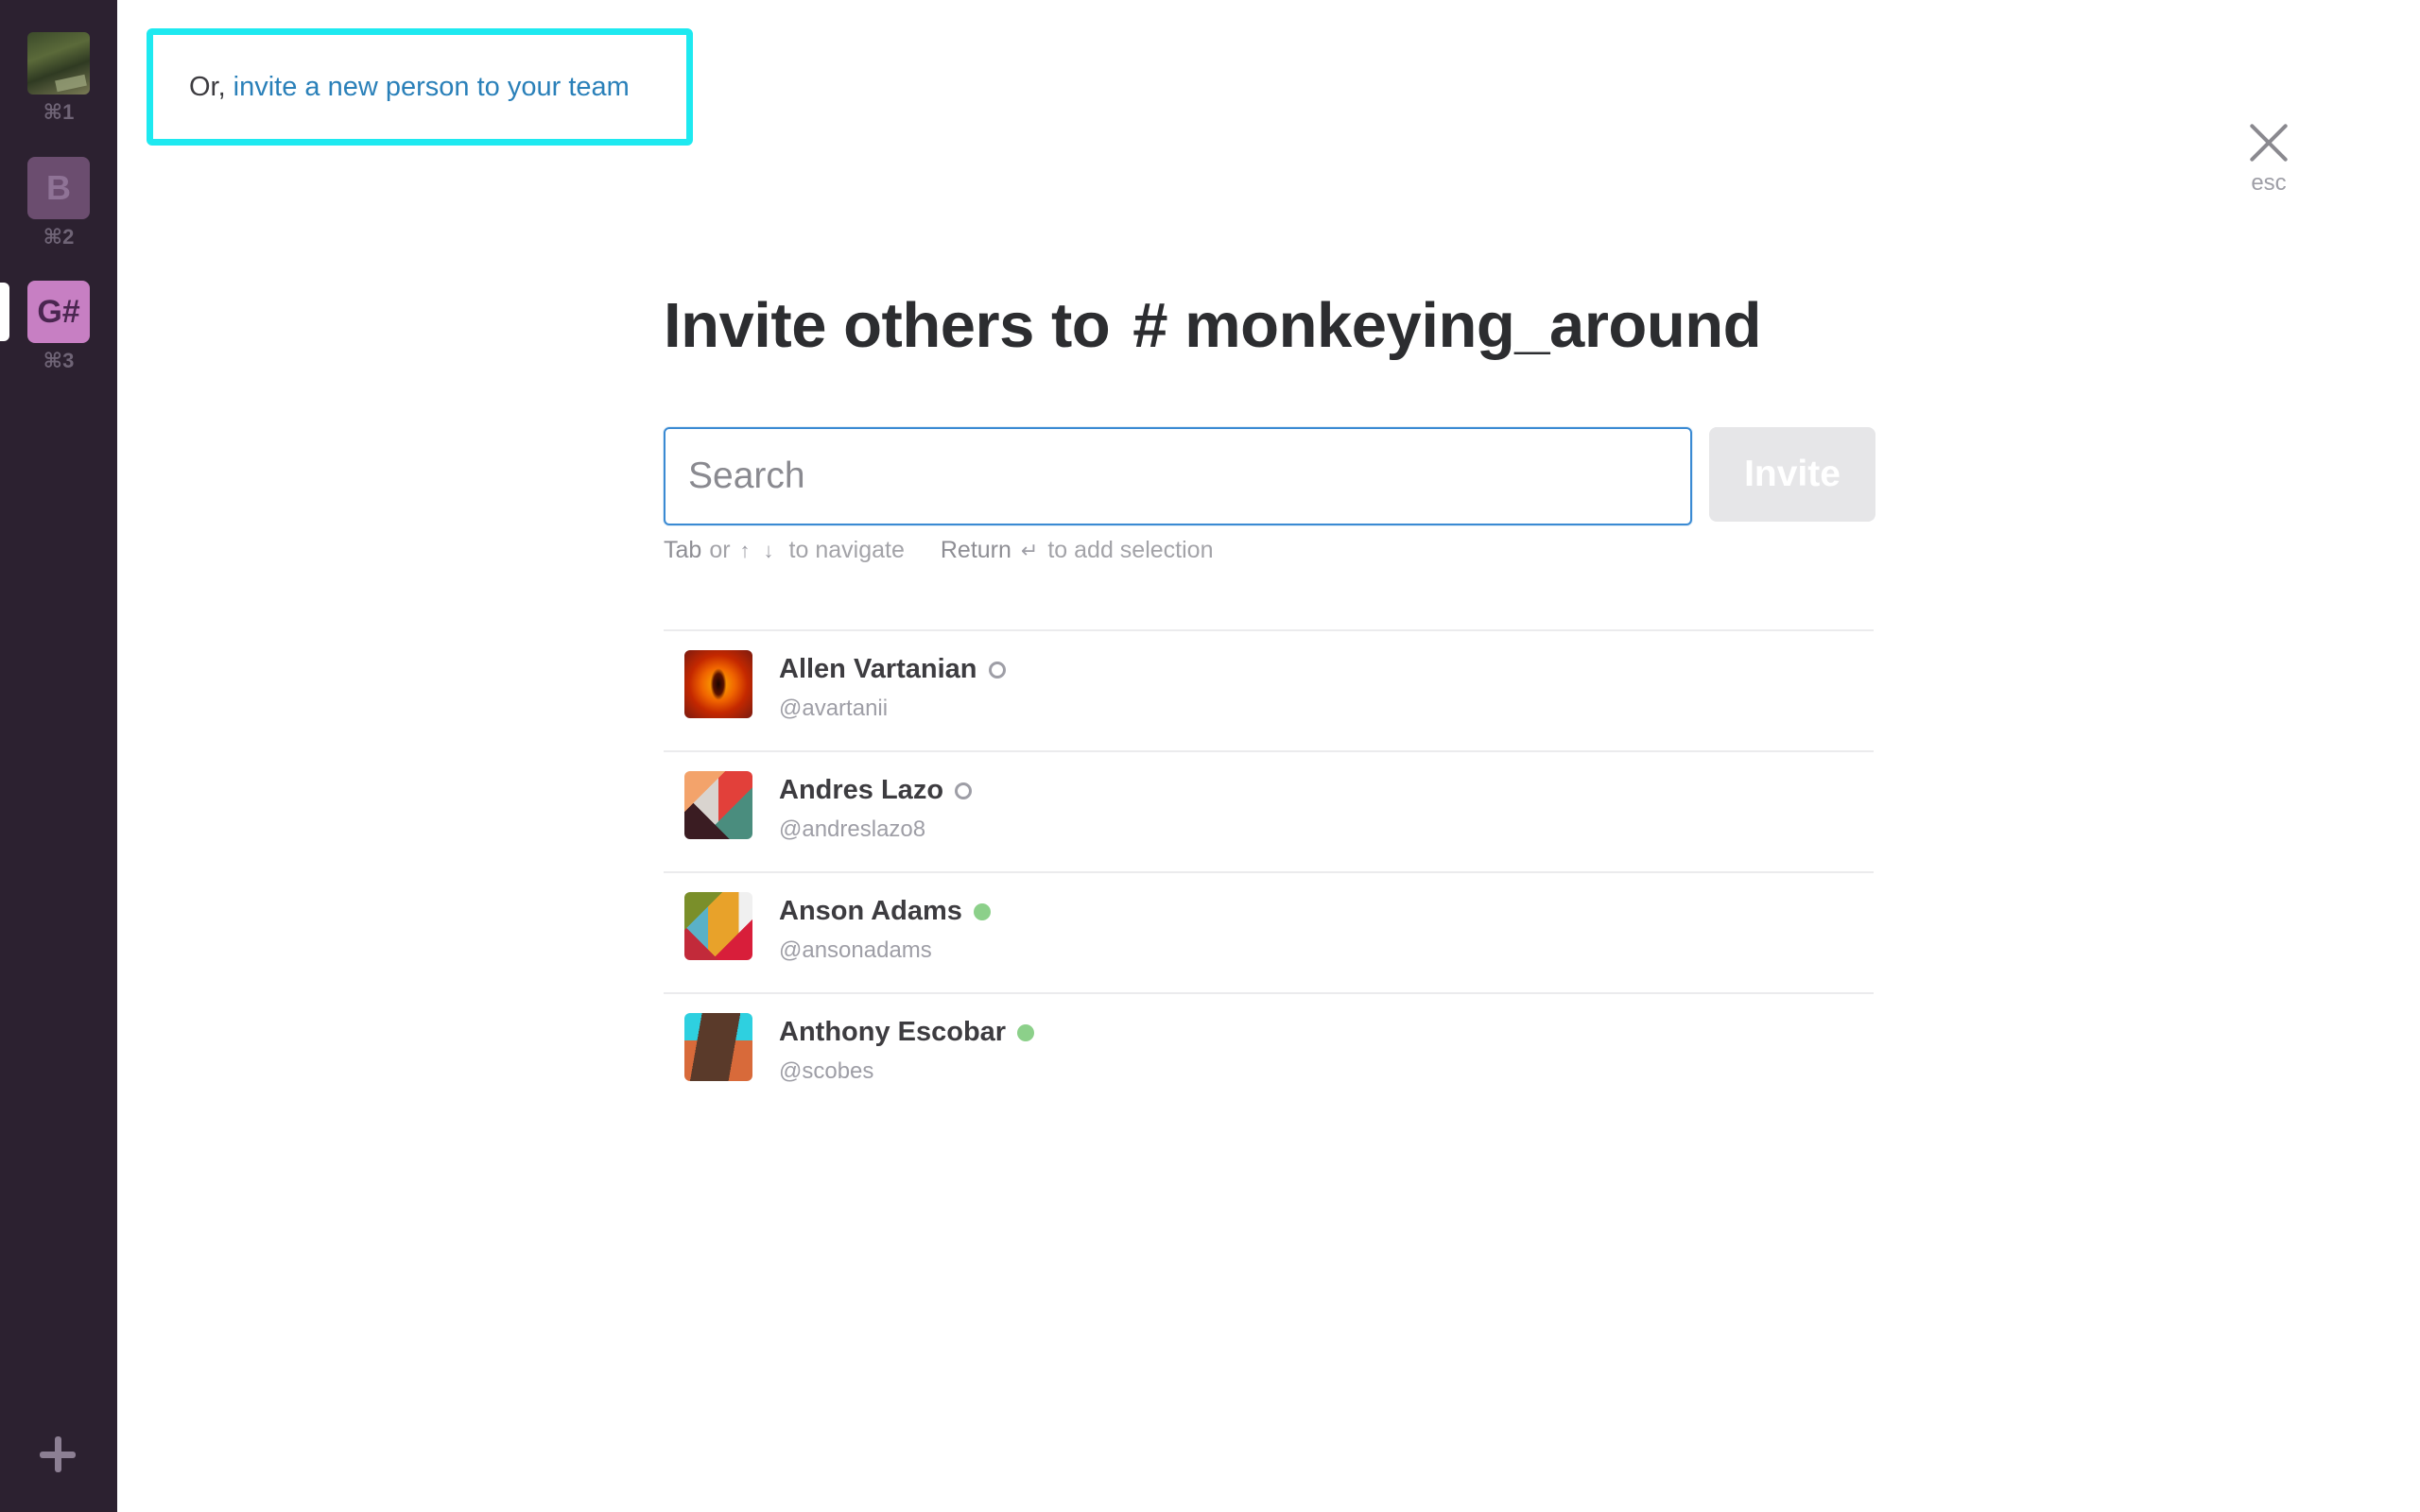 This screenshot has height=1512, width=2420. Describe the element at coordinates (207, 86) in the screenshot. I see `callout-prefix: Or,` at that location.